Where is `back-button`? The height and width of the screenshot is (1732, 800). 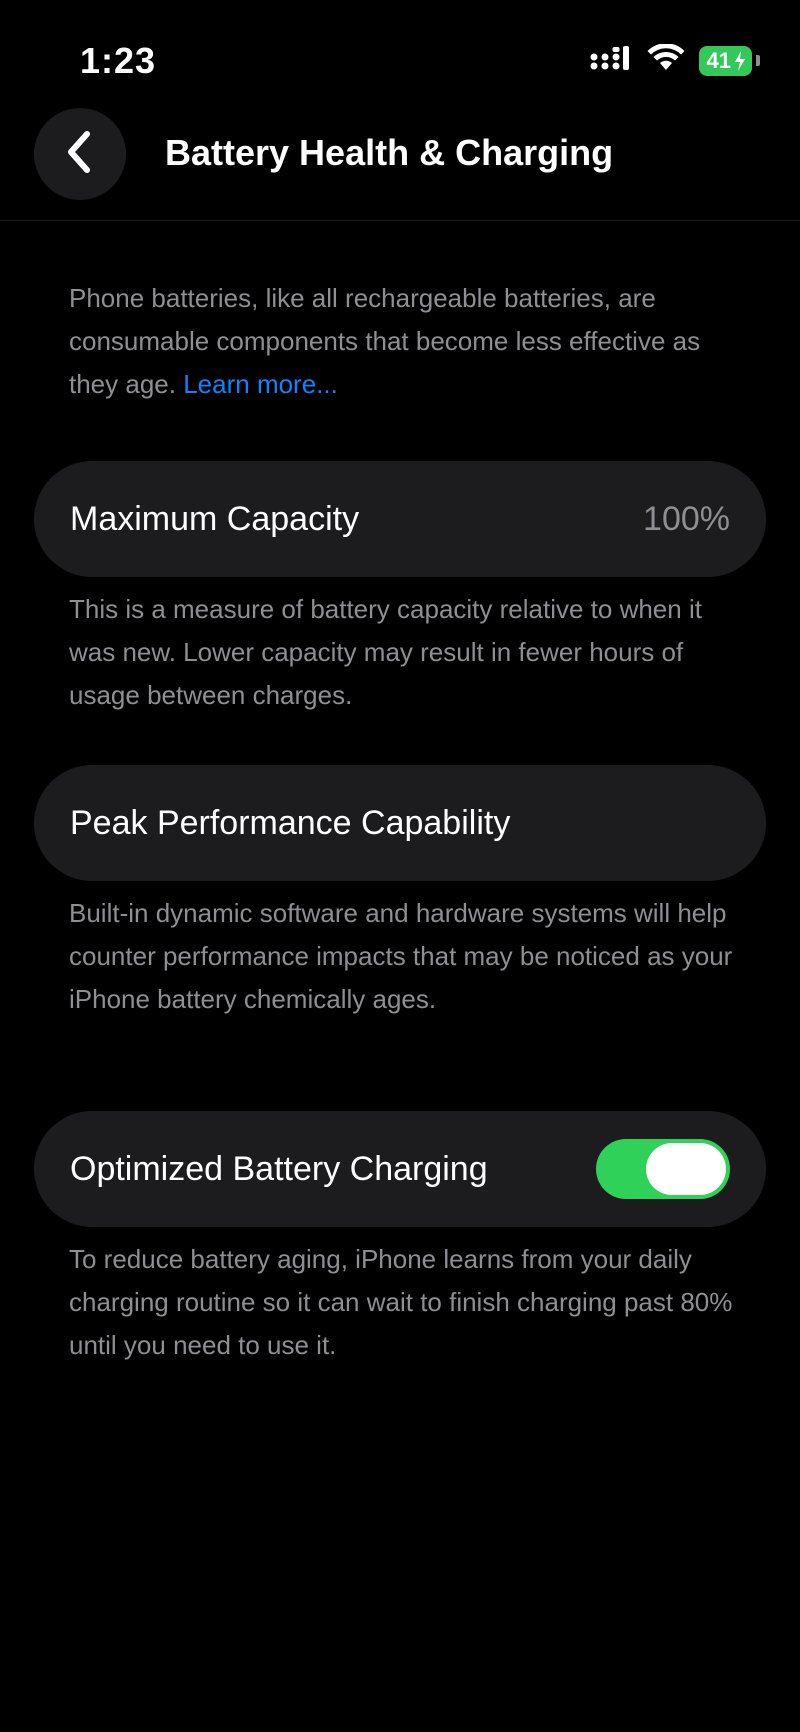
back-button is located at coordinates (80, 154).